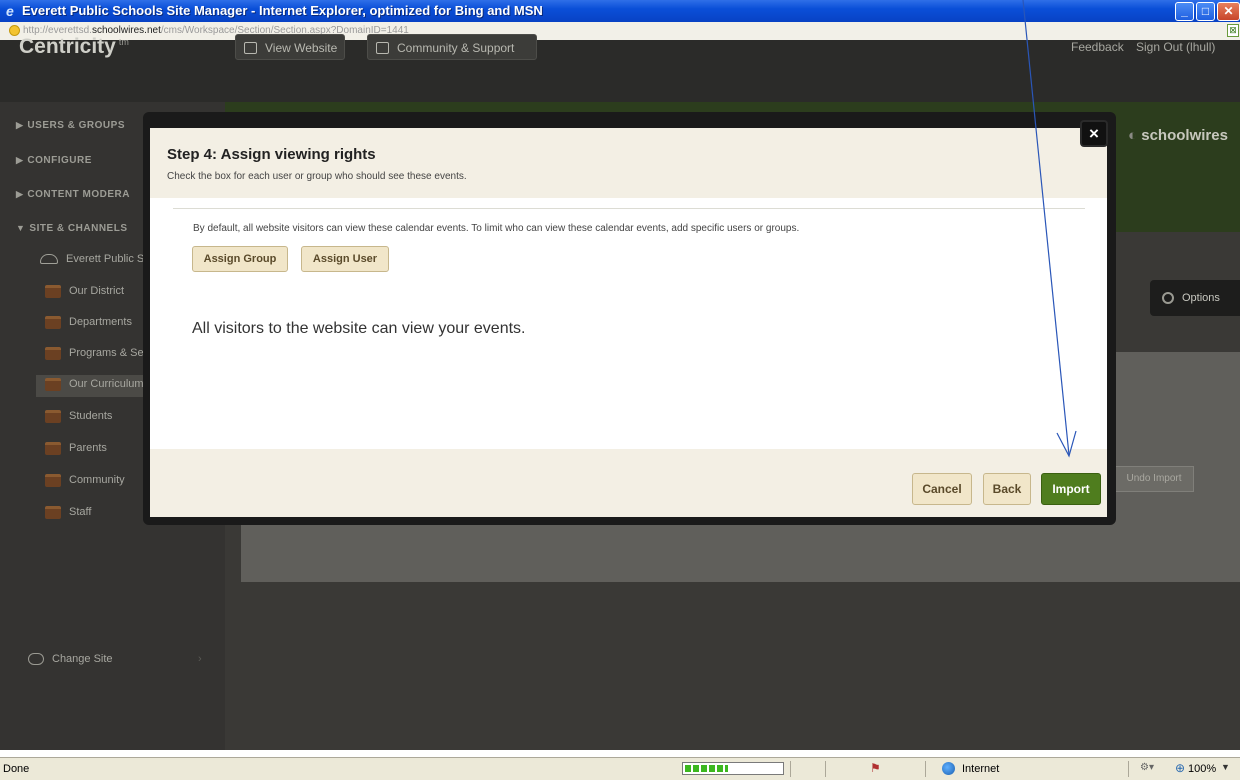 The image size is (1240, 780). What do you see at coordinates (629, 208) in the screenshot?
I see `divider` at bounding box center [629, 208].